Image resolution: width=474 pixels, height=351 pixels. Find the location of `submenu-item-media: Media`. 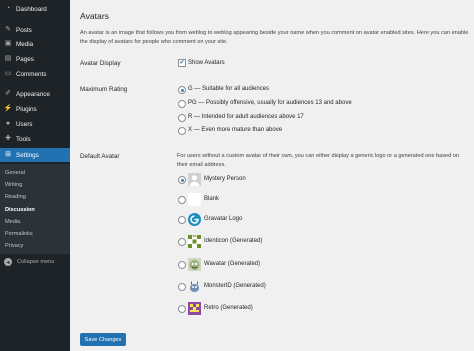

submenu-item-media: Media is located at coordinates (12, 222).